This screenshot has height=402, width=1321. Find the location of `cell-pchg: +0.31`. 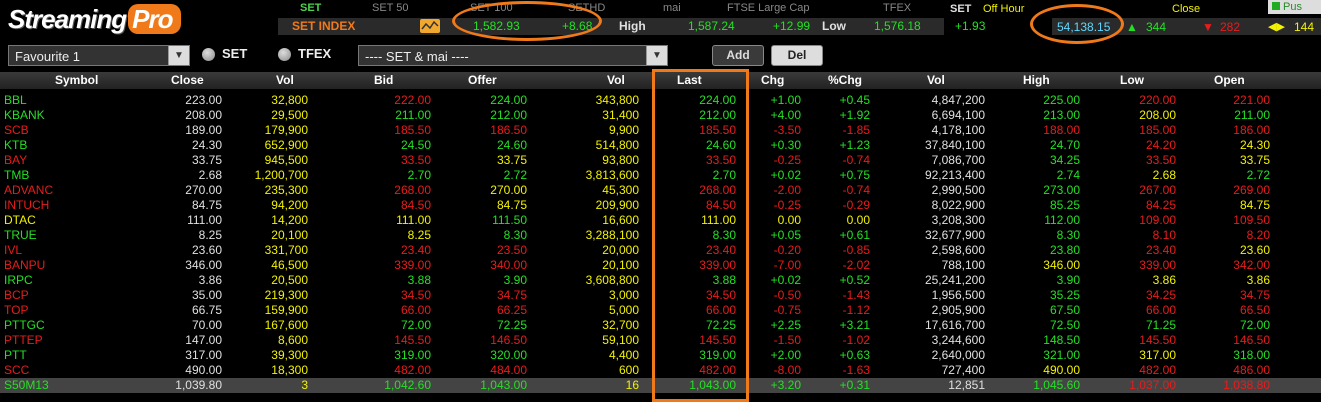

cell-pchg: +0.31 is located at coordinates (854, 385).